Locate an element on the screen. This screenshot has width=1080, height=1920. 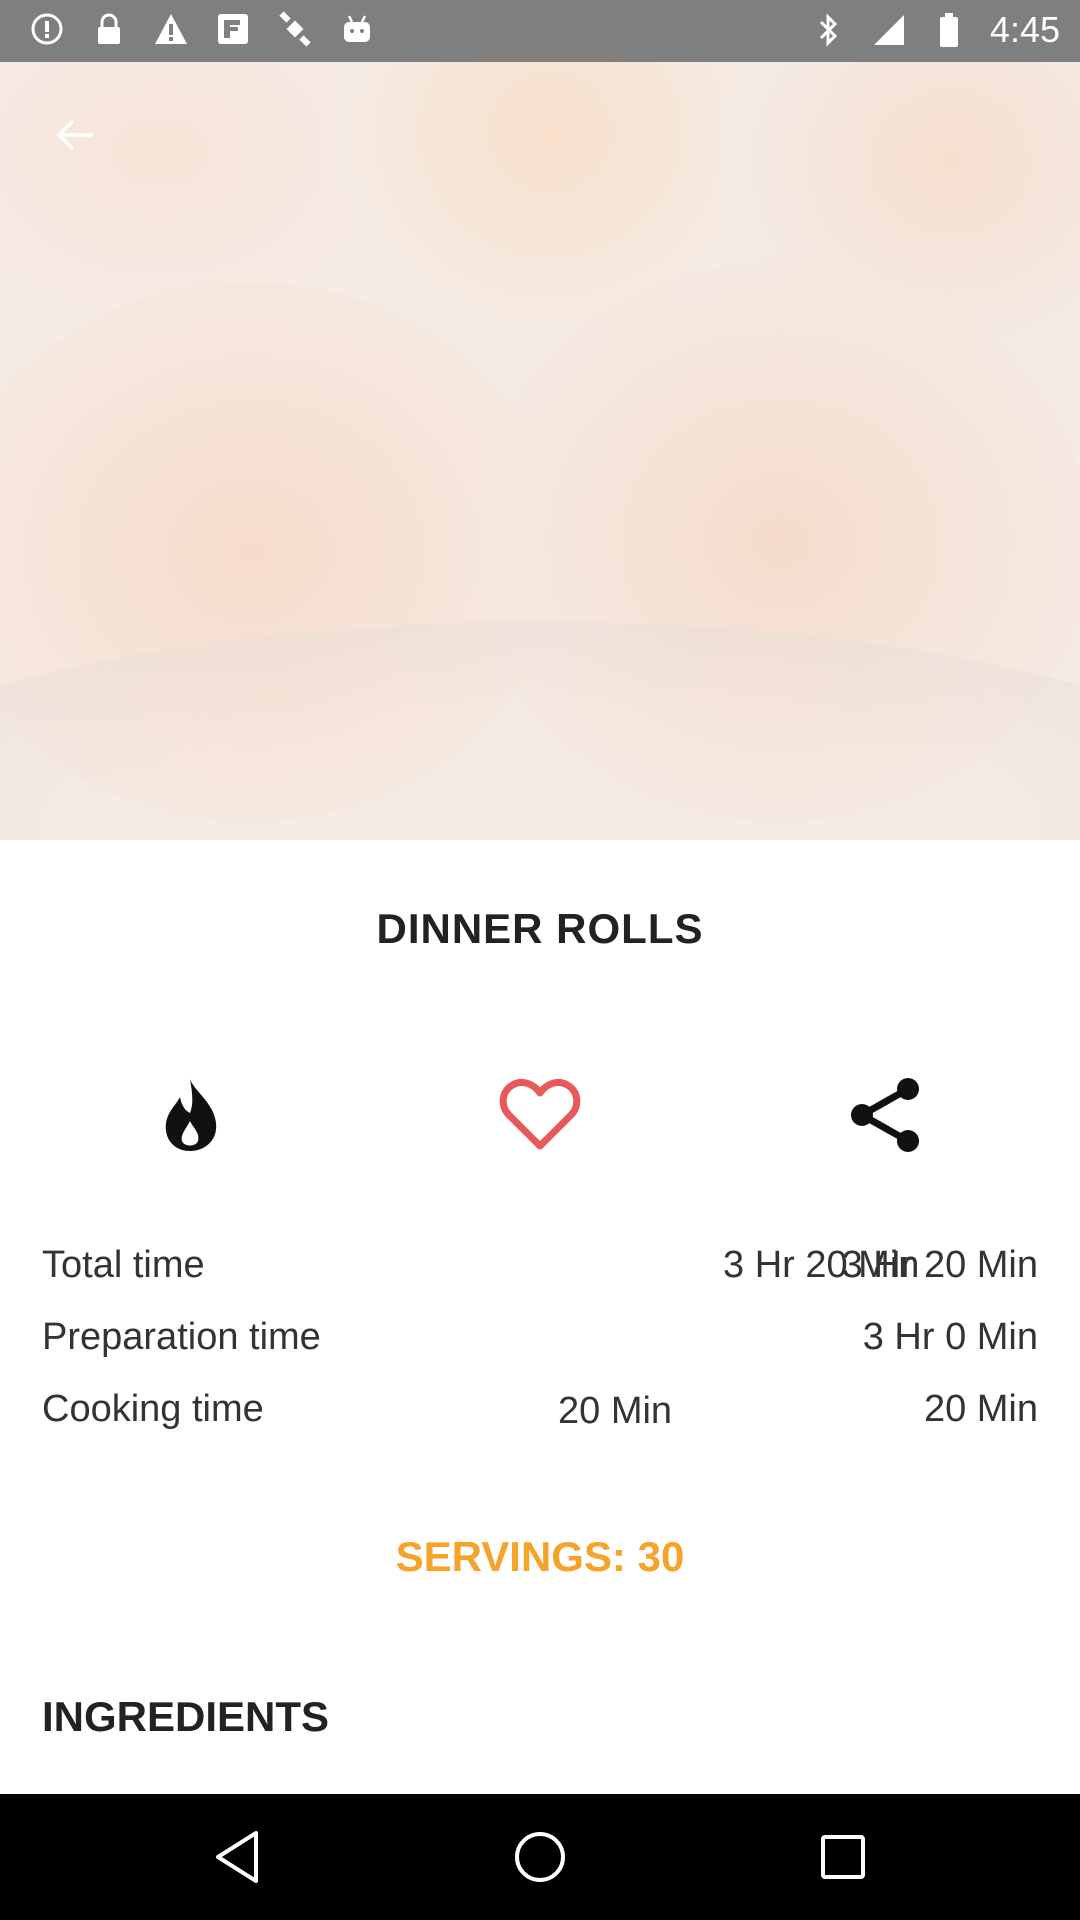
favorite-button is located at coordinates (540, 1115).